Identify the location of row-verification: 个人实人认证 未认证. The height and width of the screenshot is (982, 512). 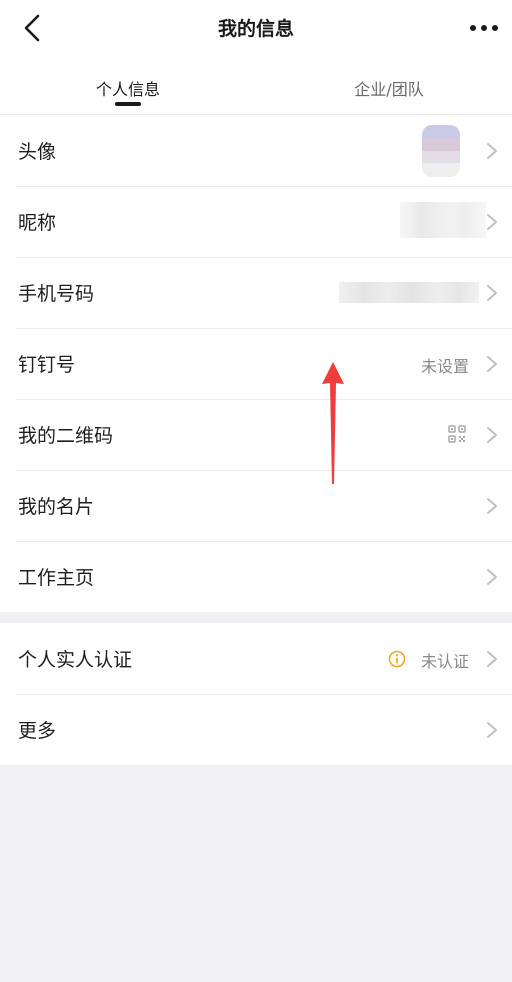
(256, 658).